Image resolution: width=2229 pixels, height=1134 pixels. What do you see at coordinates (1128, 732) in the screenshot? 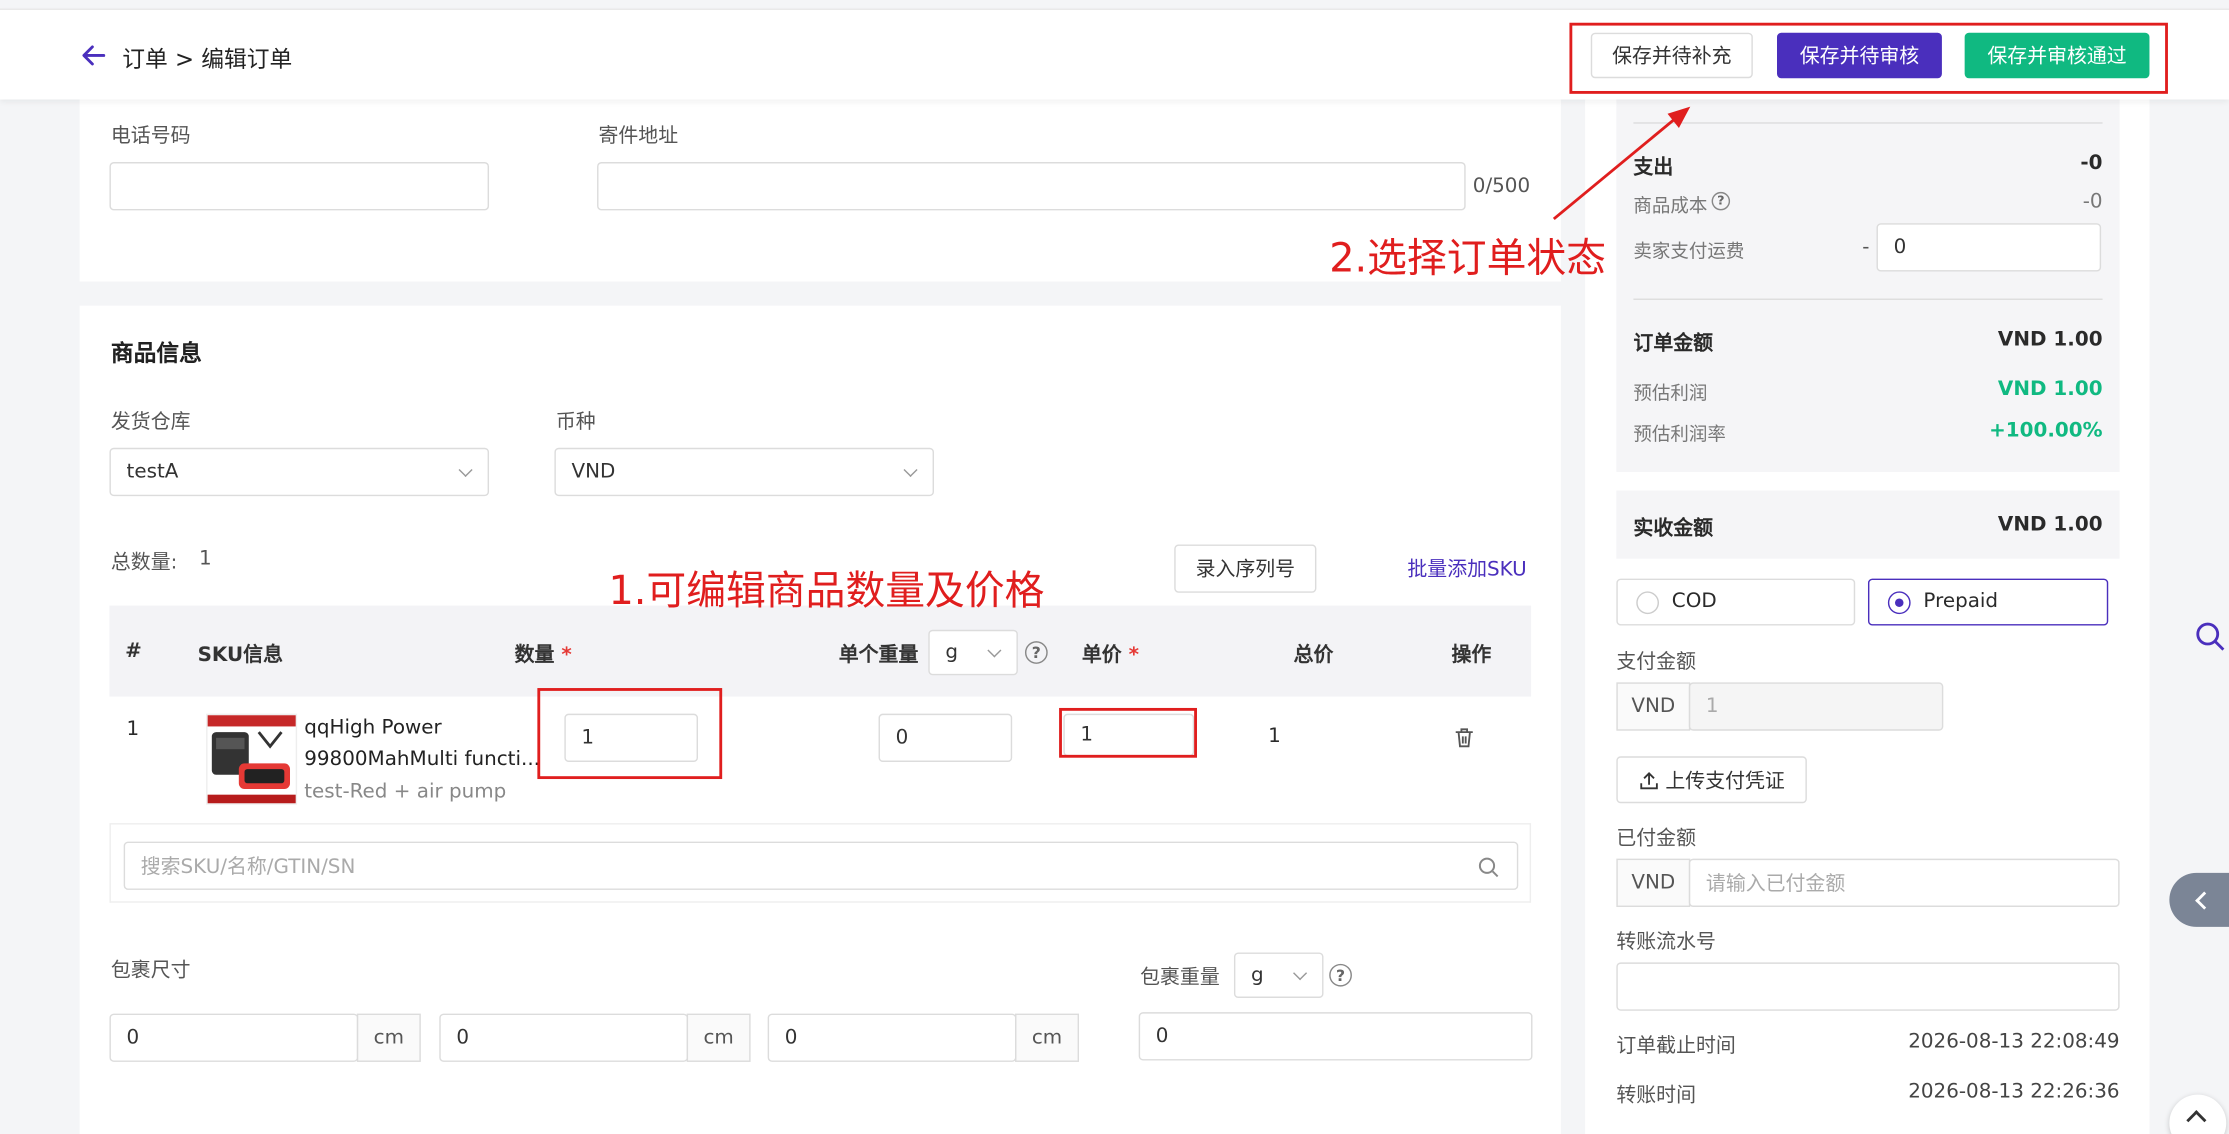
I see `highlight-price` at bounding box center [1128, 732].